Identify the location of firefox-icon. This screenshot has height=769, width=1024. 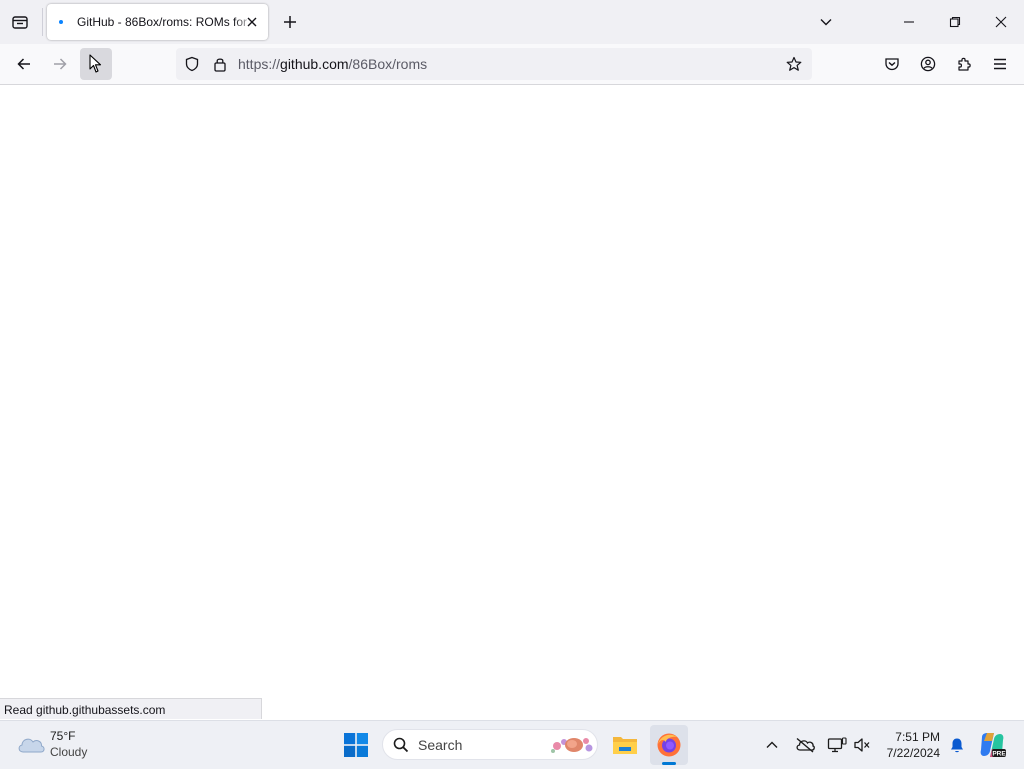
(669, 745).